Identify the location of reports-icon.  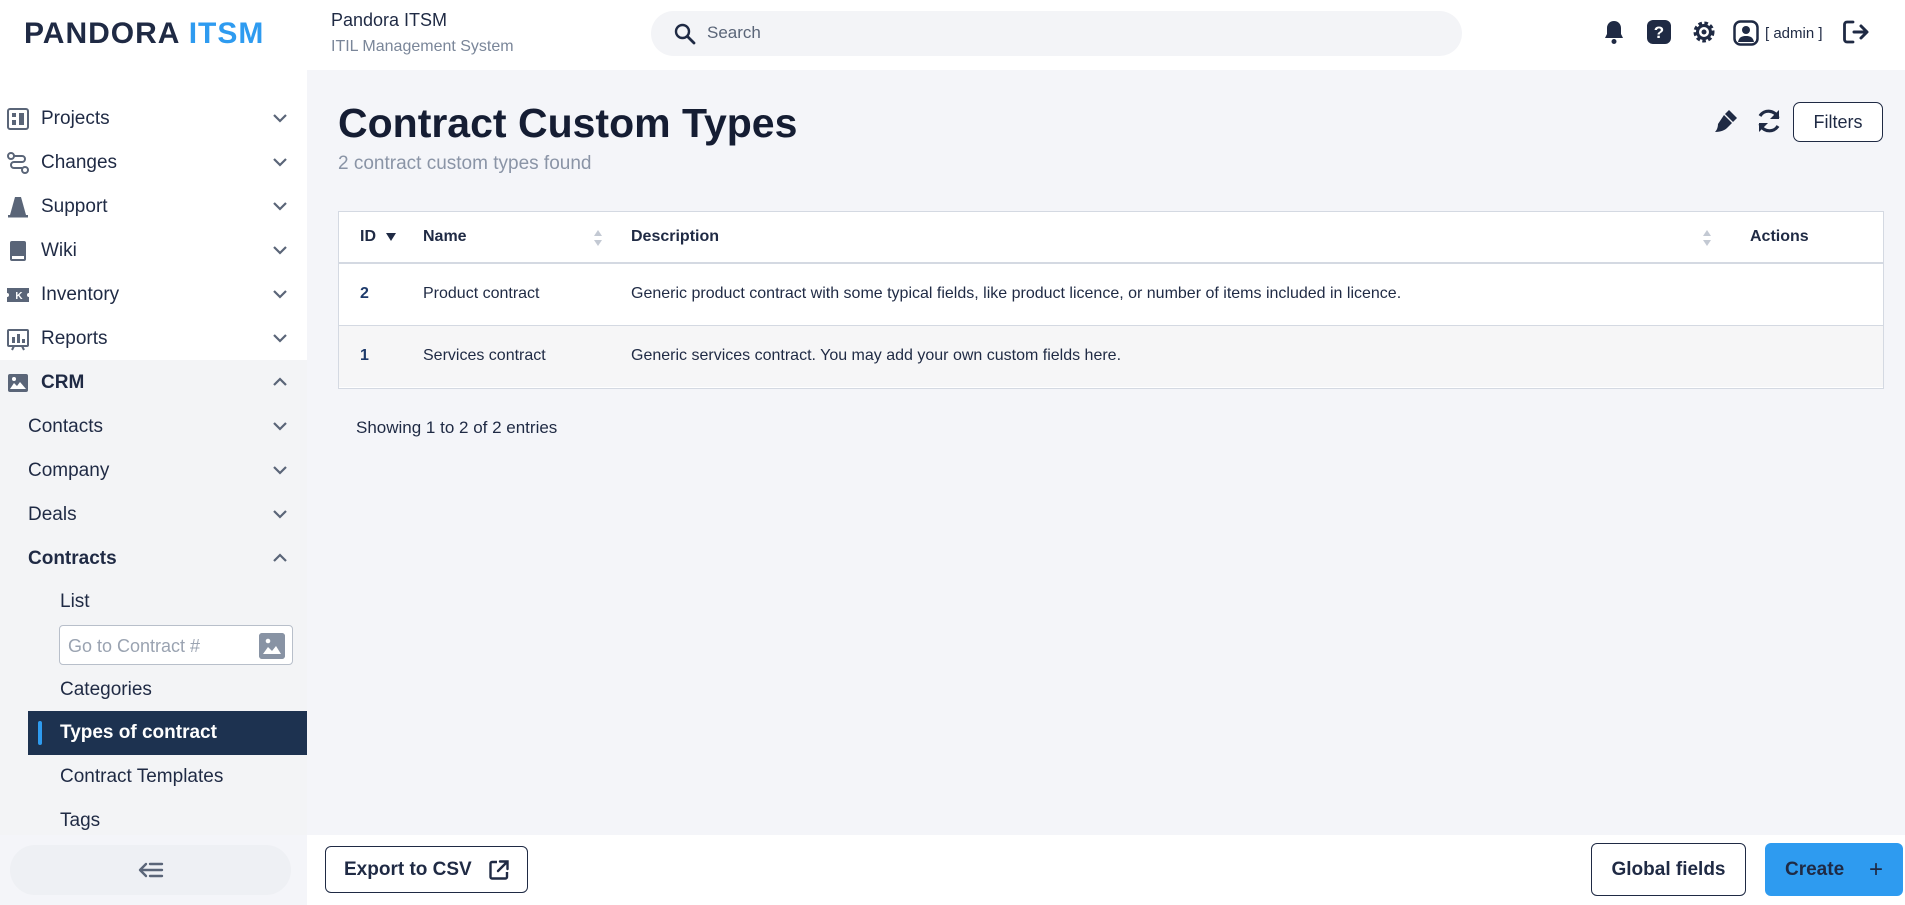
(18, 340).